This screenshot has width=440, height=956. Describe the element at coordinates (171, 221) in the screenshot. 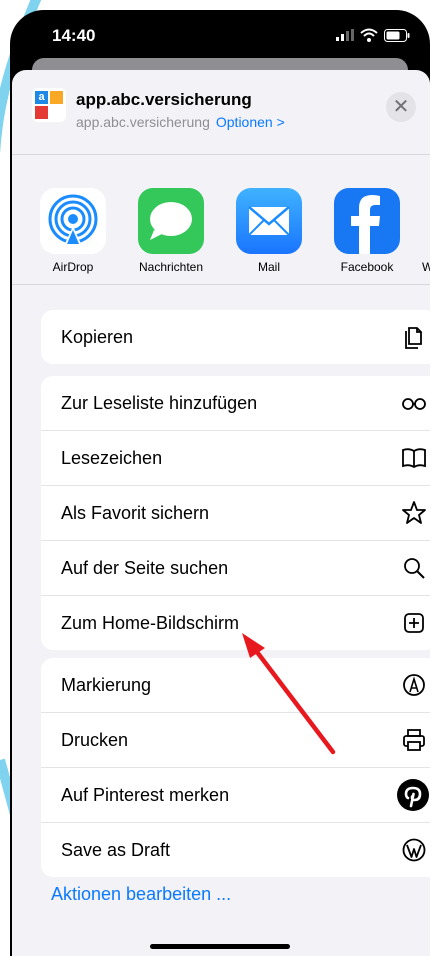

I see `messages-icon` at that location.